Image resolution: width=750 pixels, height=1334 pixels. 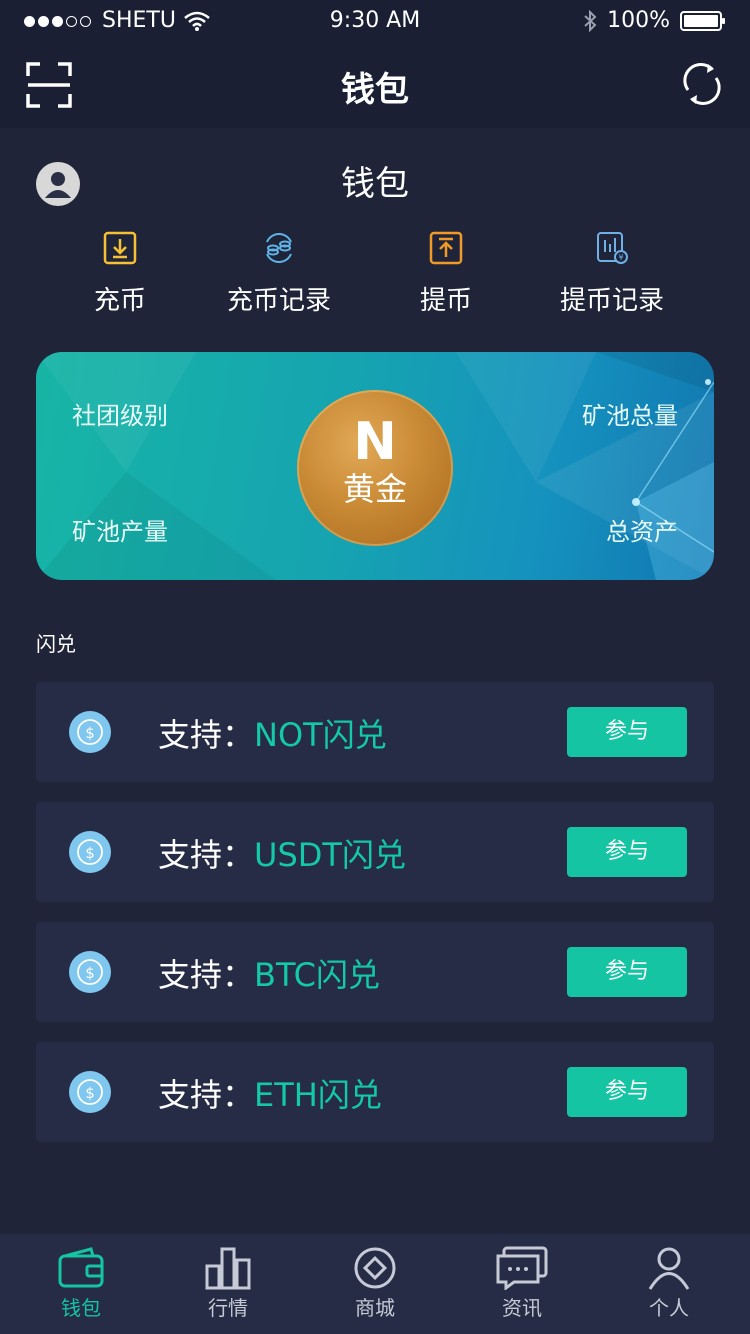 I want to click on exchange-text: 支持：BTC闪兑, so click(x=269, y=973).